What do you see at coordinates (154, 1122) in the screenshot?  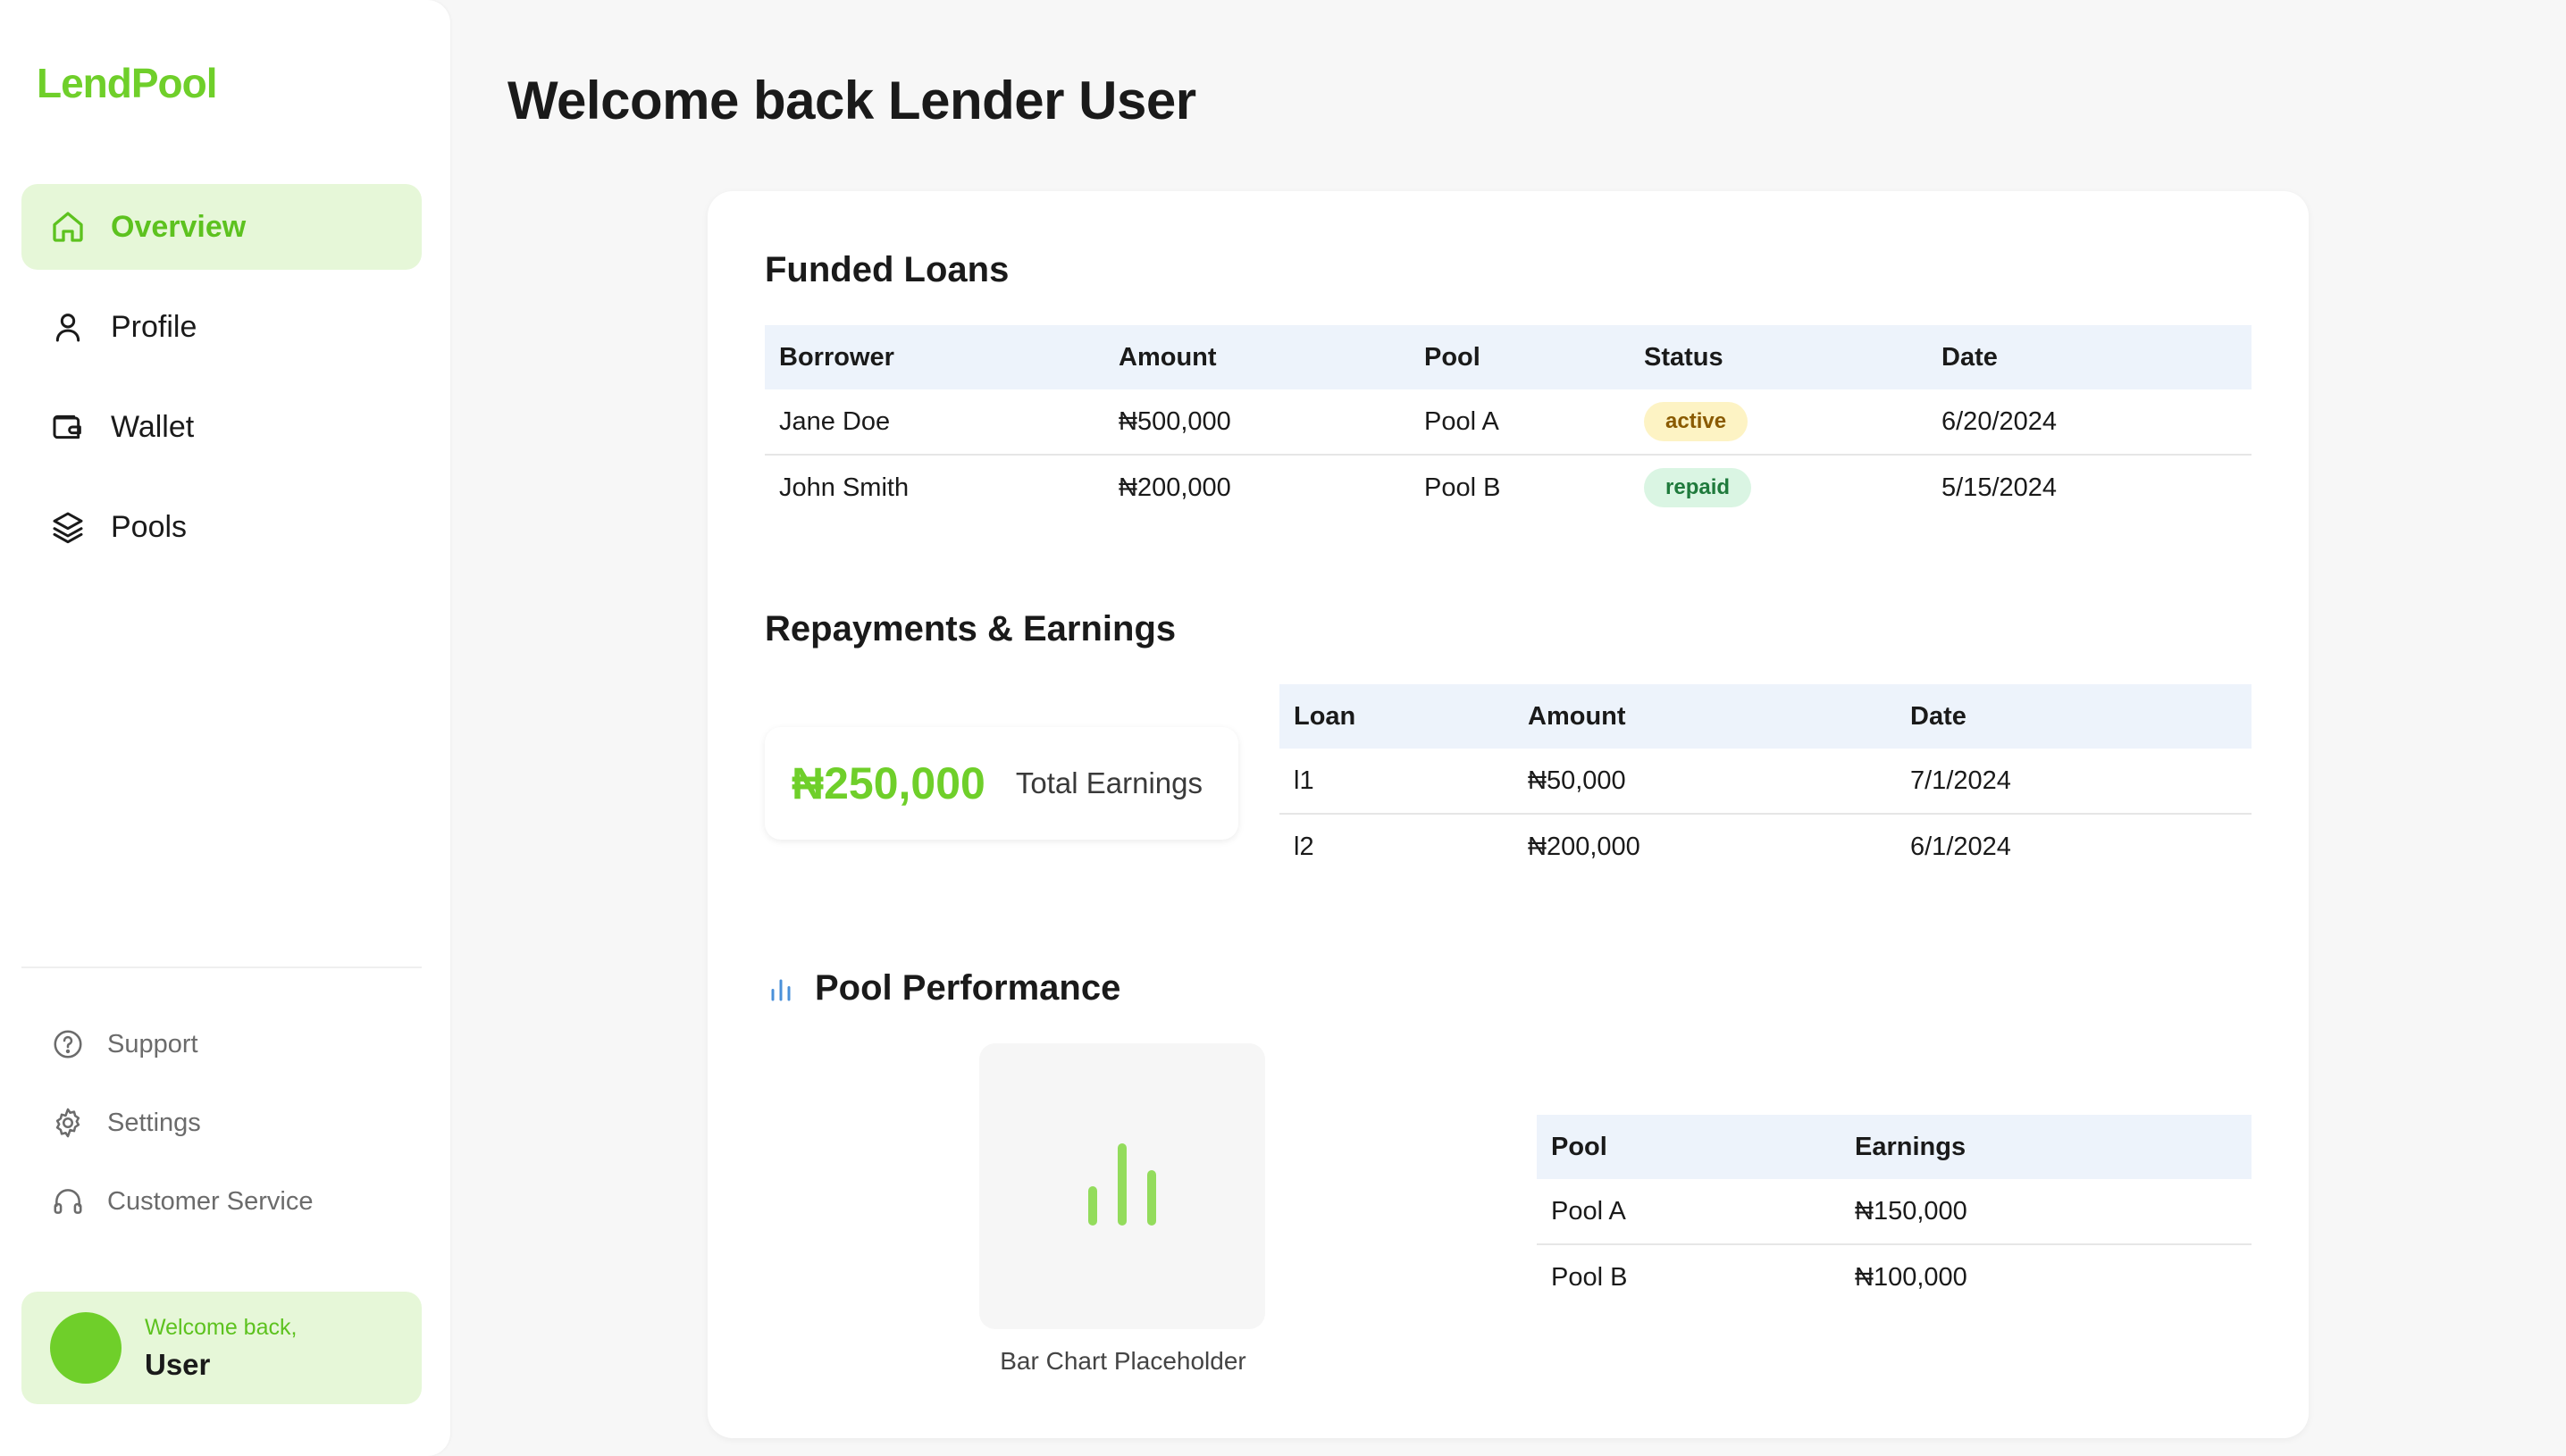 I see `sidebar-item-label: Settings` at bounding box center [154, 1122].